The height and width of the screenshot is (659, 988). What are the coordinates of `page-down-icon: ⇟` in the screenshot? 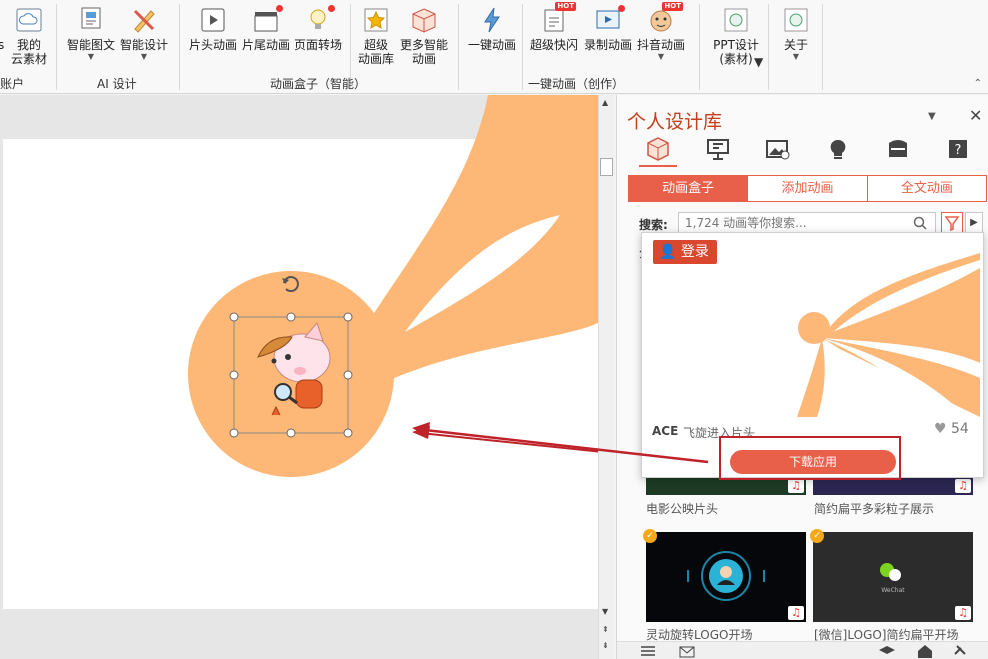 It's located at (605, 645).